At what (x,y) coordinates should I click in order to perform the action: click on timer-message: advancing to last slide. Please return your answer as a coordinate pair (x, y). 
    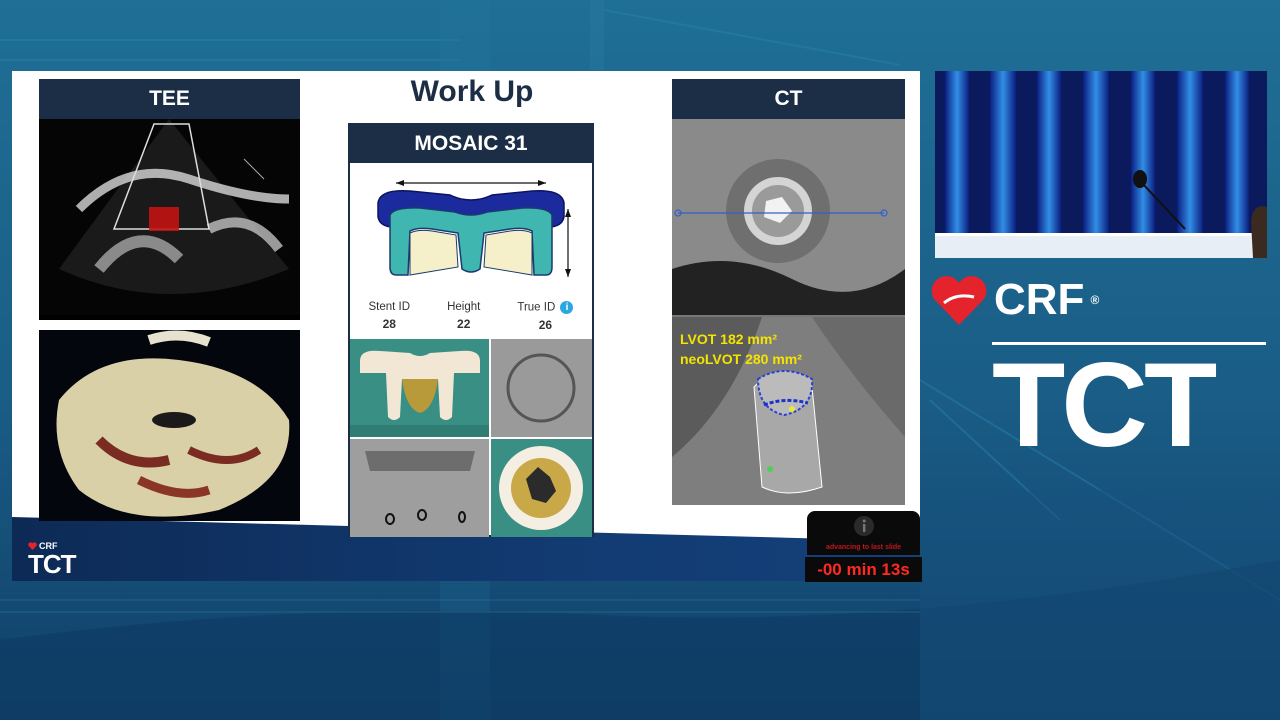
    Looking at the image, I should click on (863, 547).